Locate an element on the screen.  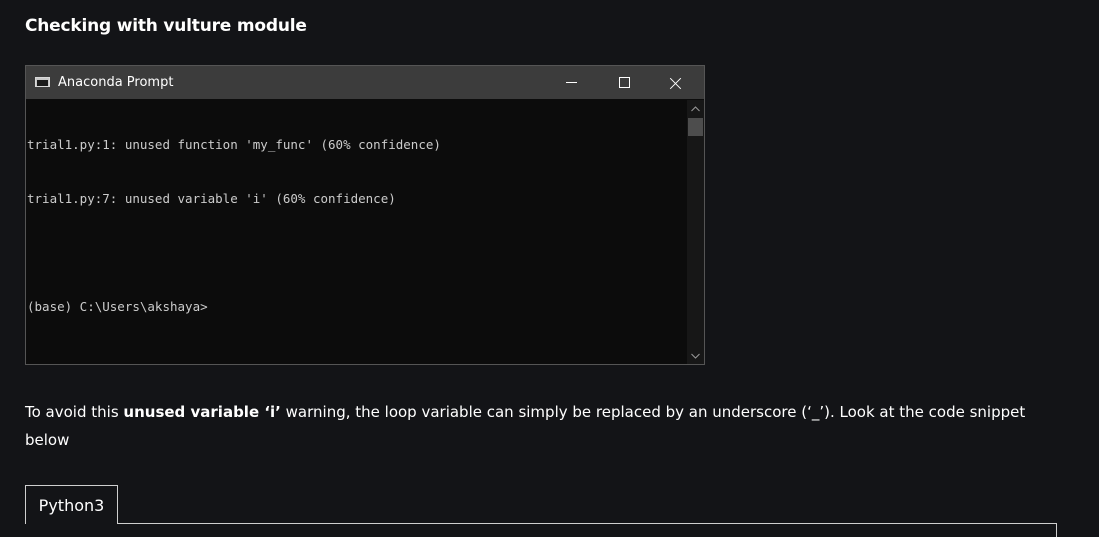
maximize-button is located at coordinates (624, 82).